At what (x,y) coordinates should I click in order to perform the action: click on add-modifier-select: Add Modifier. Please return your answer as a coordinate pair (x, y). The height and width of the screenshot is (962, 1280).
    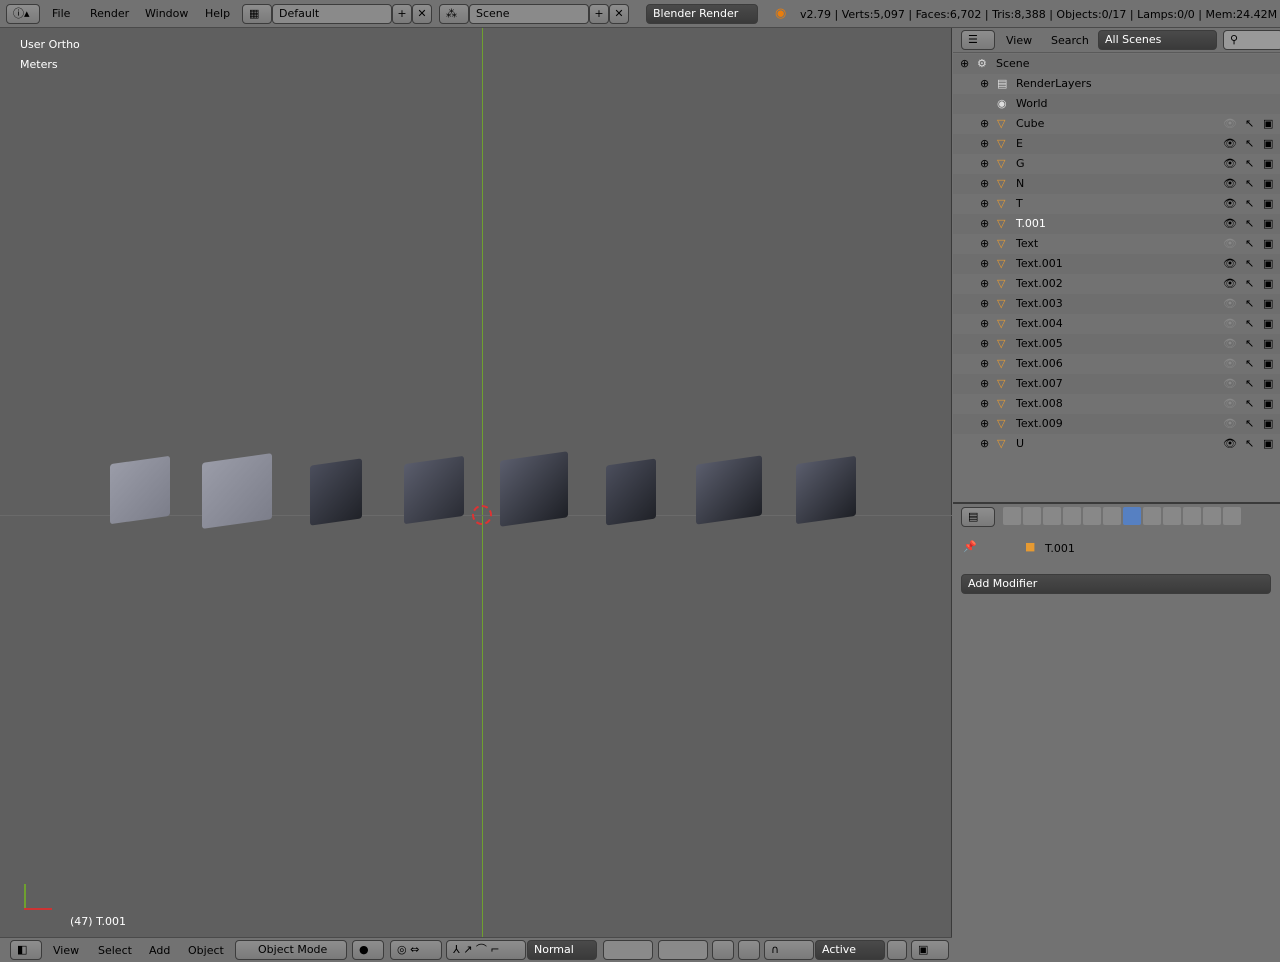
    Looking at the image, I should click on (1116, 584).